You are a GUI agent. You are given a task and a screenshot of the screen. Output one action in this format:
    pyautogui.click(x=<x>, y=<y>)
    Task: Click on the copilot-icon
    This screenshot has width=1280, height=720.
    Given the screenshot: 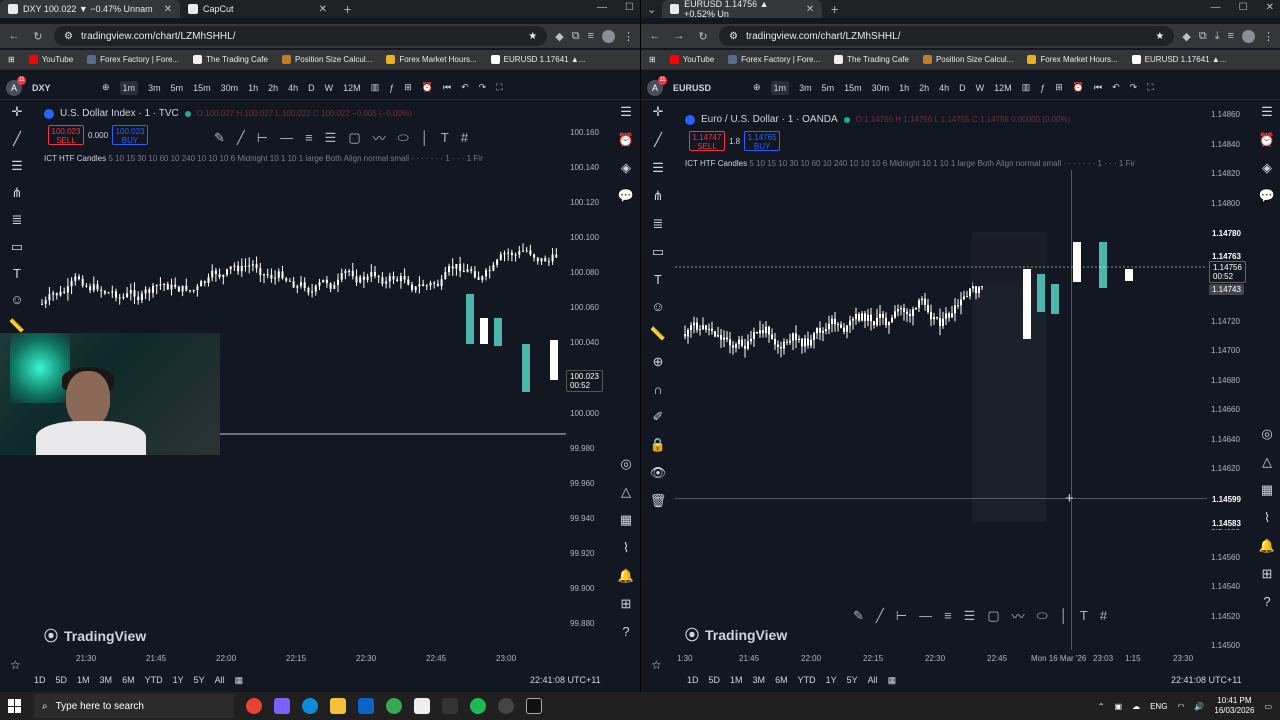 What is the action you would take?
    pyautogui.click(x=282, y=706)
    